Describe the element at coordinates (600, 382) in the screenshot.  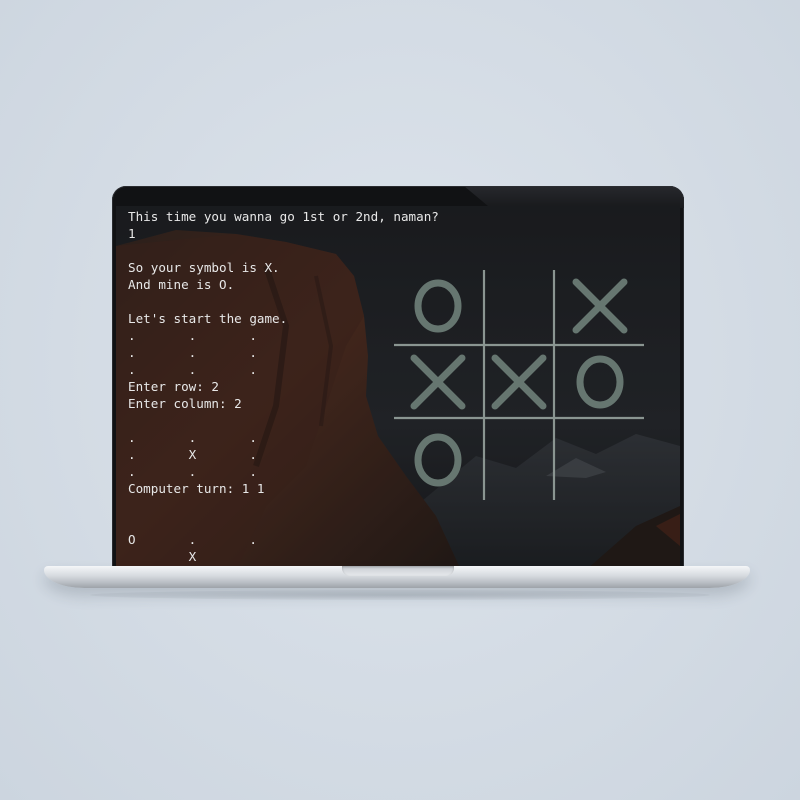
I see `o-mark` at that location.